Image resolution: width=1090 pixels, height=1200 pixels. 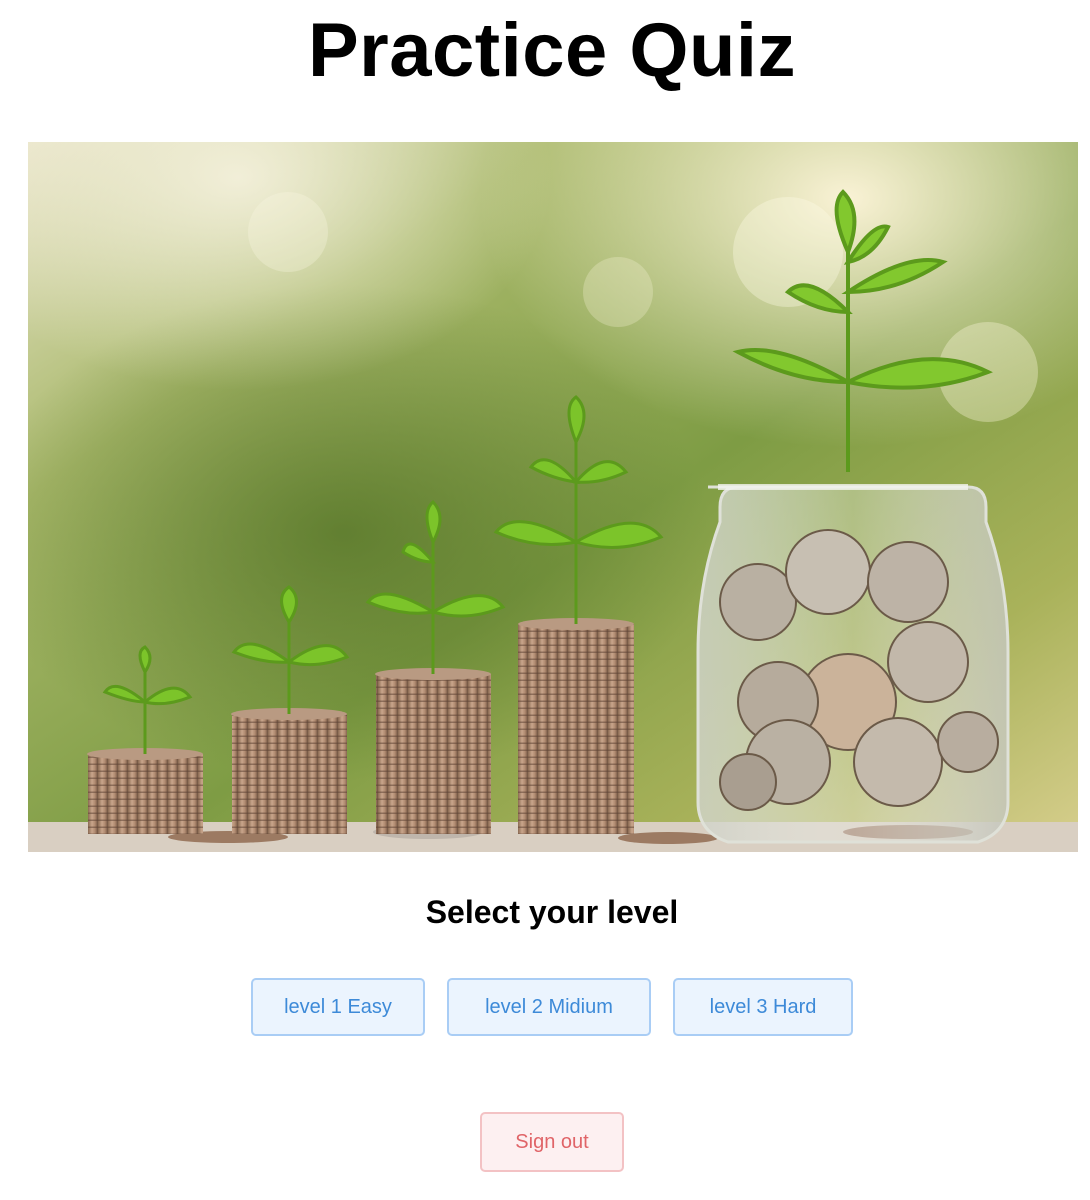 What do you see at coordinates (552, 50) in the screenshot?
I see `page-title: Practice Quiz` at bounding box center [552, 50].